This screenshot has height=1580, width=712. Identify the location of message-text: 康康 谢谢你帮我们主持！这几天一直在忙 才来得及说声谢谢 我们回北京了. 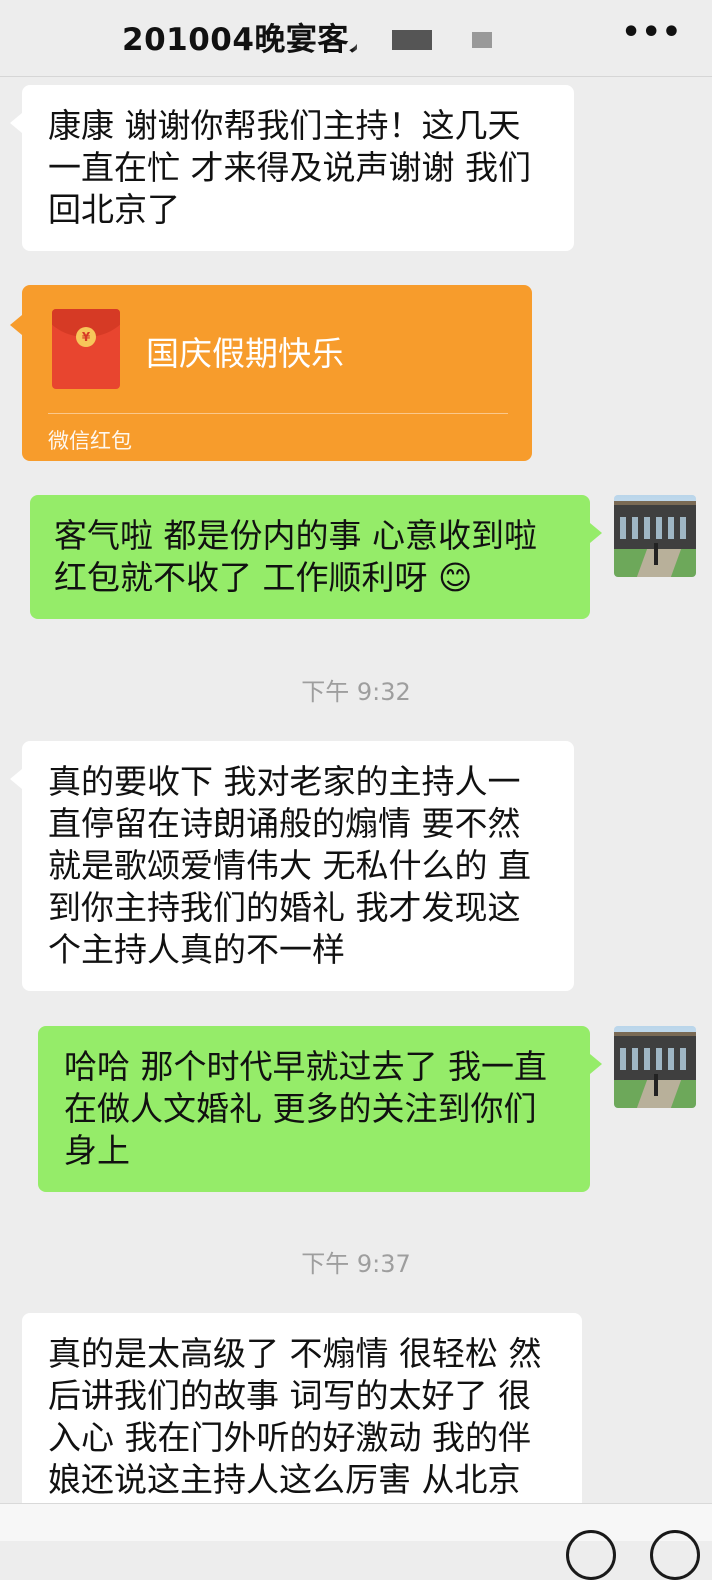
(289, 167).